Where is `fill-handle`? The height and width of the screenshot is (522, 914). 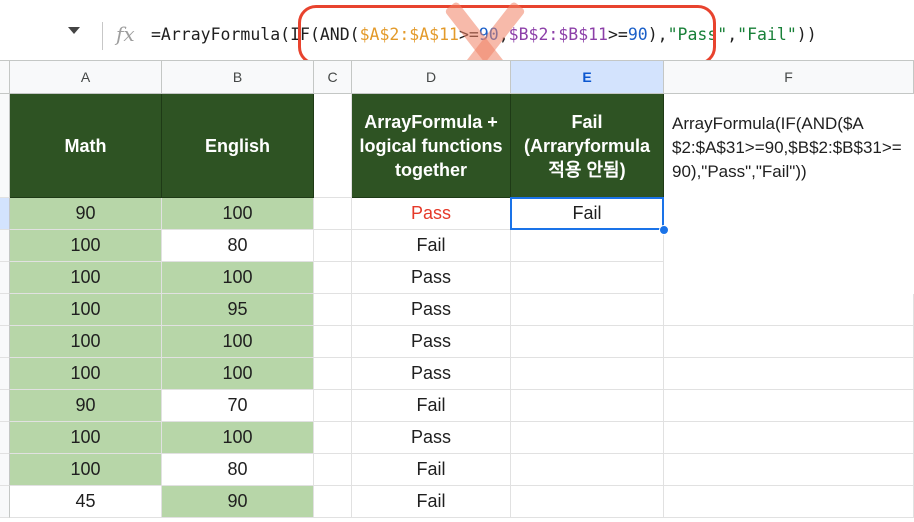
fill-handle is located at coordinates (664, 230).